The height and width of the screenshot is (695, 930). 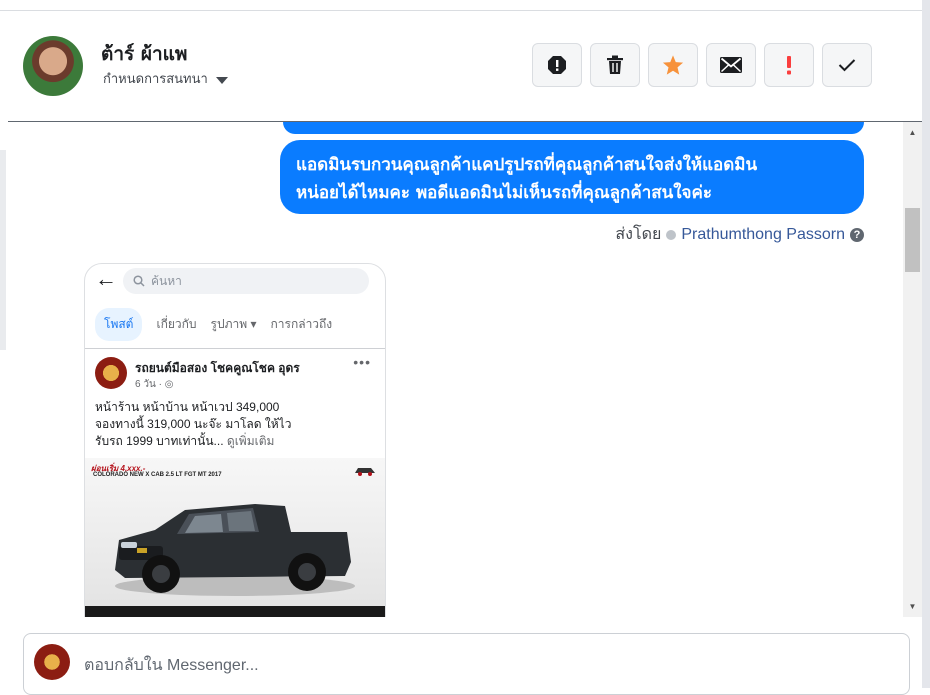 I want to click on tab-about: เกี่ยวกับ, so click(x=176, y=324).